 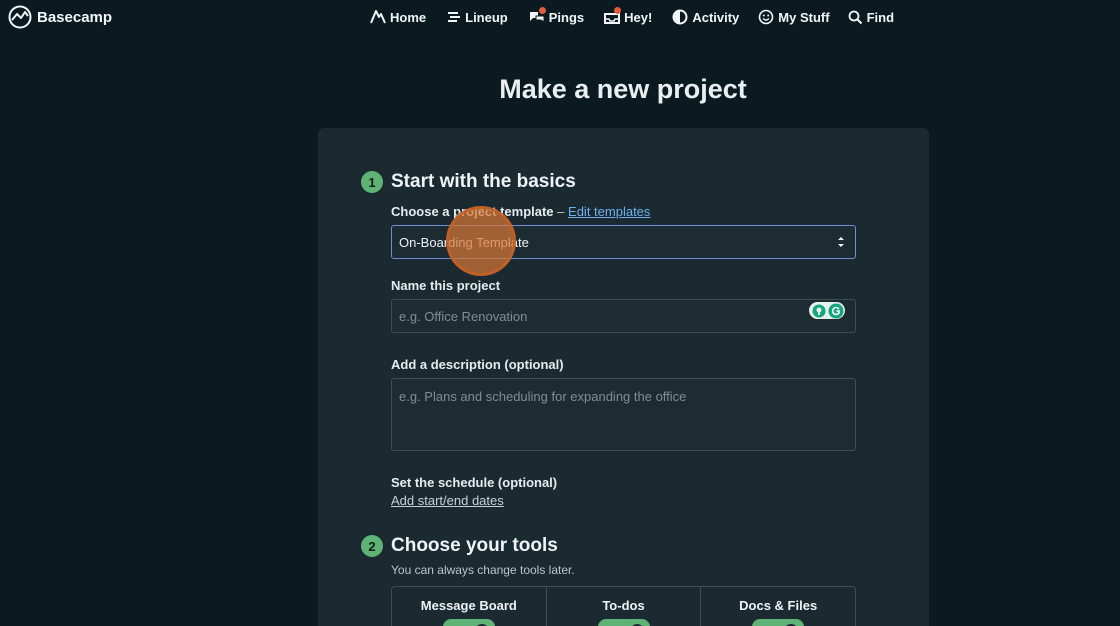 What do you see at coordinates (623, 316) in the screenshot?
I see `project-name-input` at bounding box center [623, 316].